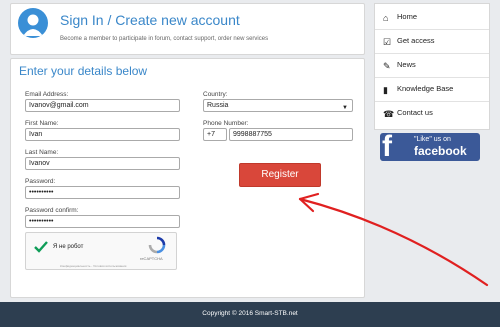  What do you see at coordinates (151, 258) in the screenshot?
I see `recaptcha-brand: reCAPTCHA` at bounding box center [151, 258].